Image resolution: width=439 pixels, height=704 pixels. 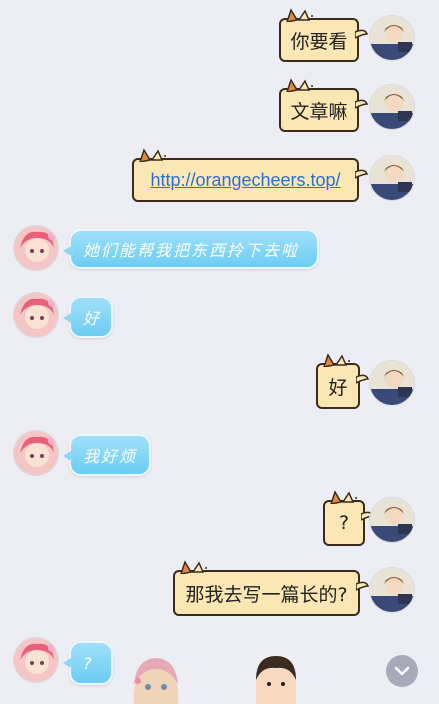 I want to click on contact-message-bubble: ?, so click(x=88, y=663).